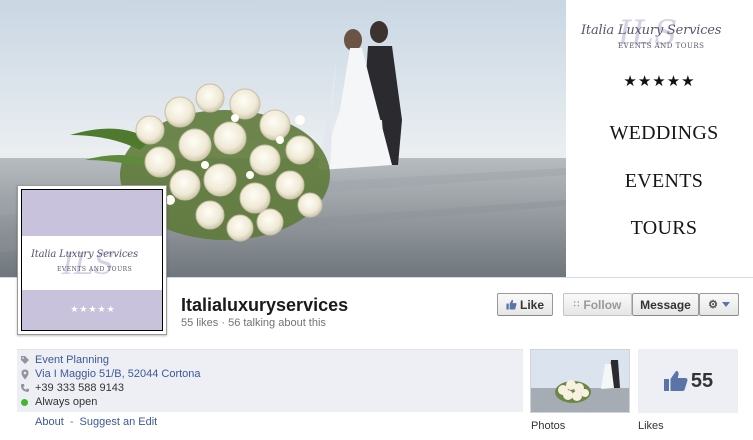 The image size is (753, 440). What do you see at coordinates (264, 305) in the screenshot?
I see `page-title: Italialuxuryservices` at bounding box center [264, 305].